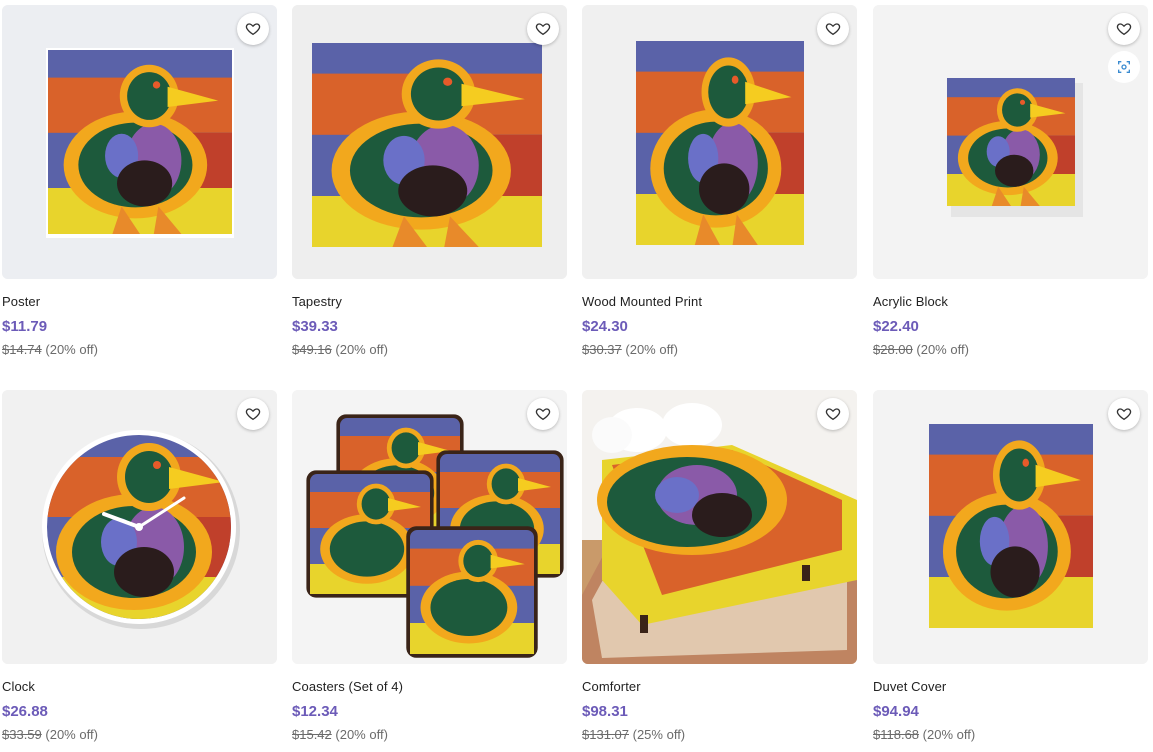 This screenshot has height=752, width=1153. Describe the element at coordinates (139, 687) in the screenshot. I see `product-title: Clock` at that location.